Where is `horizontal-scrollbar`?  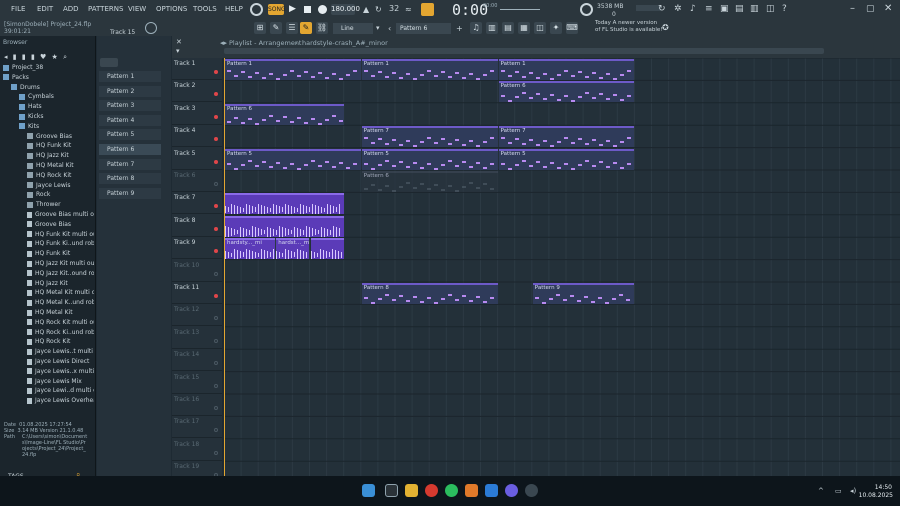 horizontal-scrollbar is located at coordinates (524, 51).